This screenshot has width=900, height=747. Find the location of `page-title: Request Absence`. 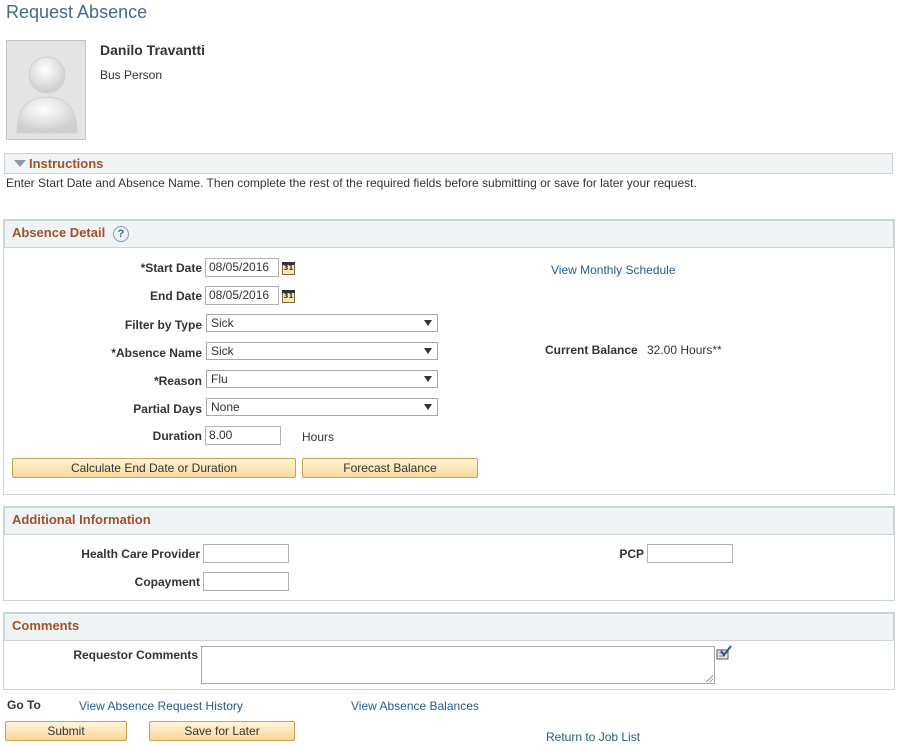

page-title: Request Absence is located at coordinates (77, 12).